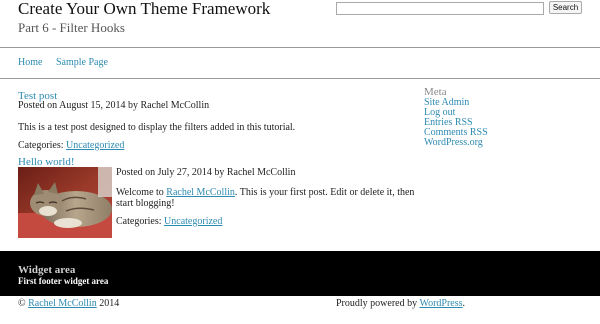 This screenshot has width=600, height=324. Describe the element at coordinates (65, 202) in the screenshot. I see `post-thumbnail-image` at that location.